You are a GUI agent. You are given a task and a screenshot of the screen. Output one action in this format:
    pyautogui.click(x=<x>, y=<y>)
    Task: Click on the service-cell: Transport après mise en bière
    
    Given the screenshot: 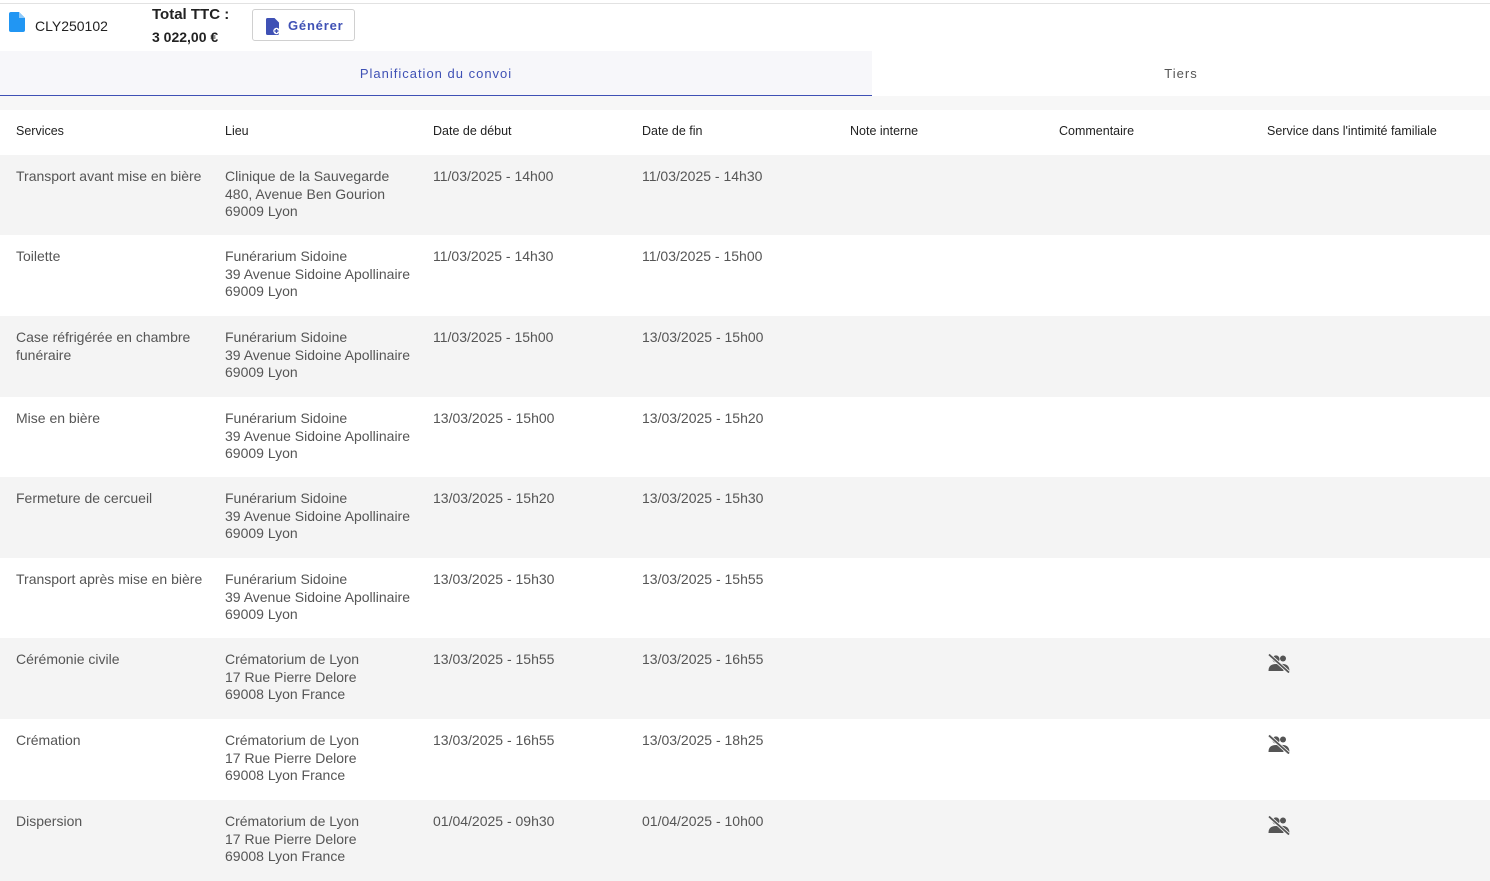 What is the action you would take?
    pyautogui.click(x=109, y=579)
    